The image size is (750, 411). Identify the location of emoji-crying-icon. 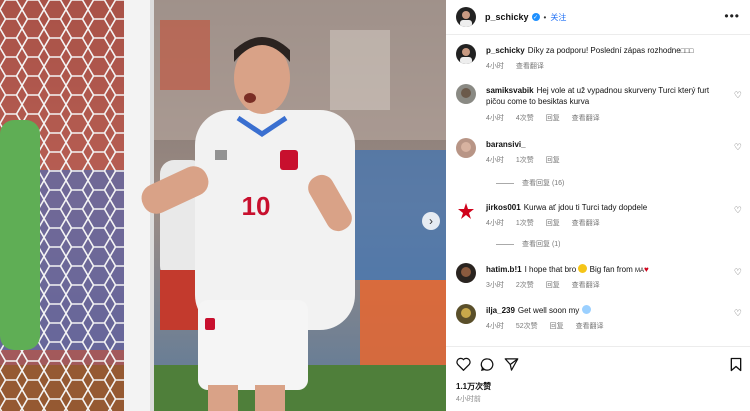
(586, 309).